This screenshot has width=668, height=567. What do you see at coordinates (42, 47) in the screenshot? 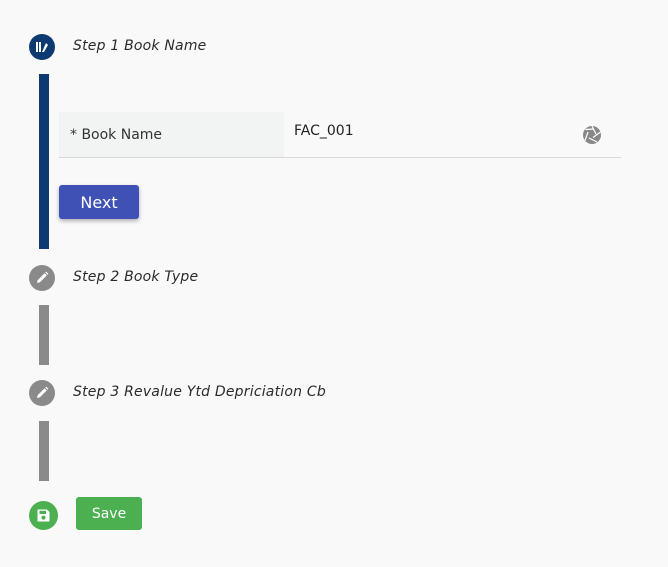
I see `step-1-active-icon` at bounding box center [42, 47].